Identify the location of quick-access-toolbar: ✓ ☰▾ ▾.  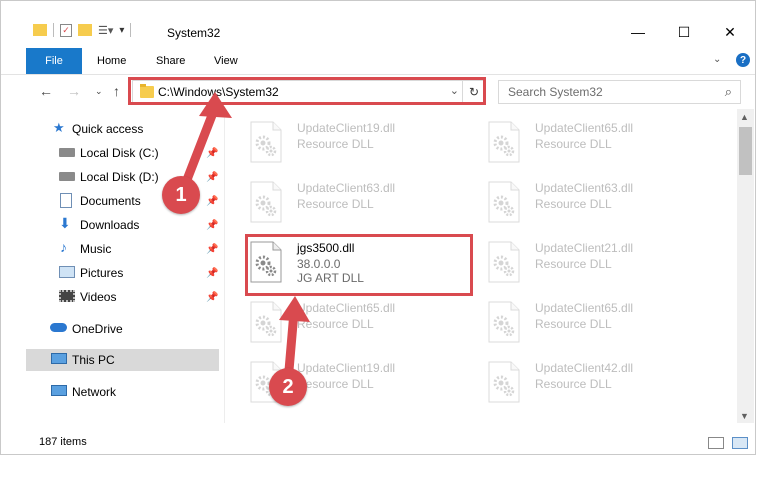
(82, 30).